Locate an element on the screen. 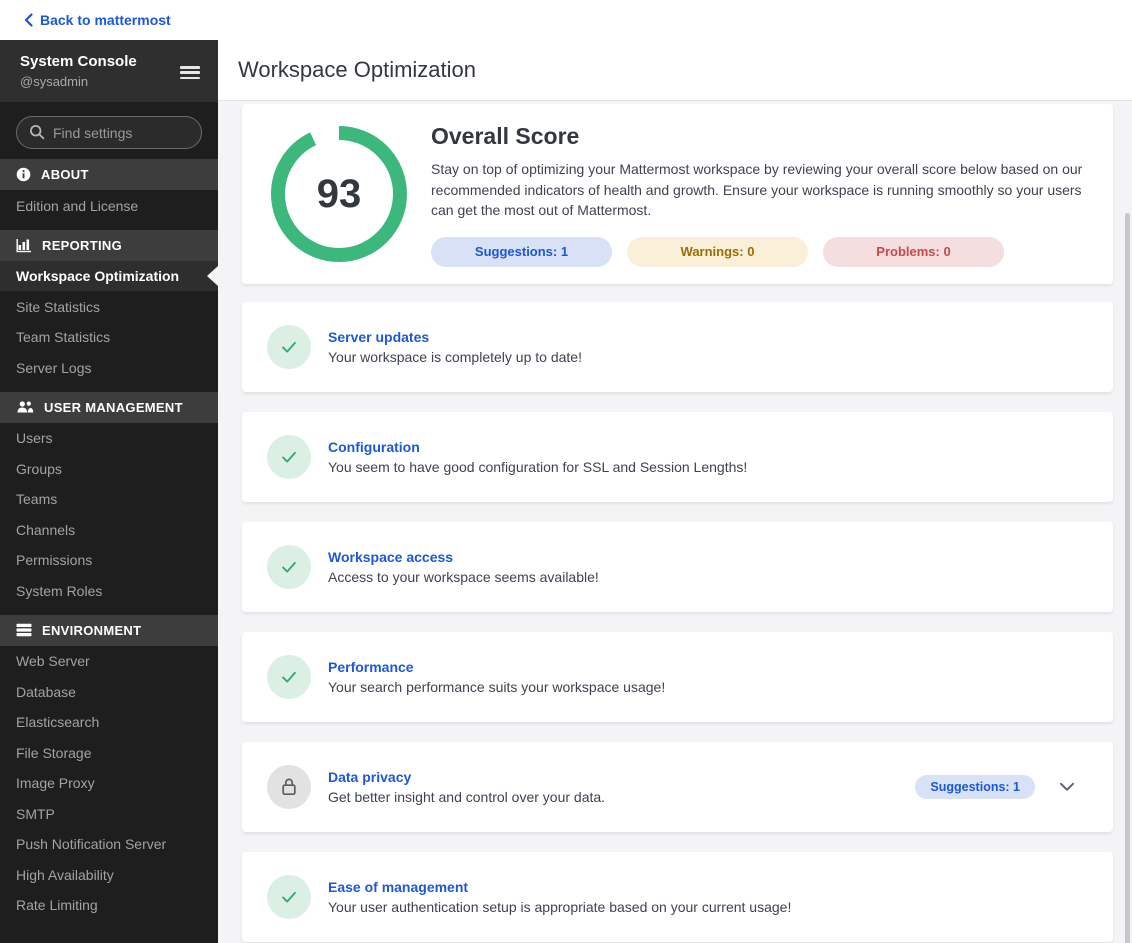  sidebar-item-label: Database is located at coordinates (46, 691).